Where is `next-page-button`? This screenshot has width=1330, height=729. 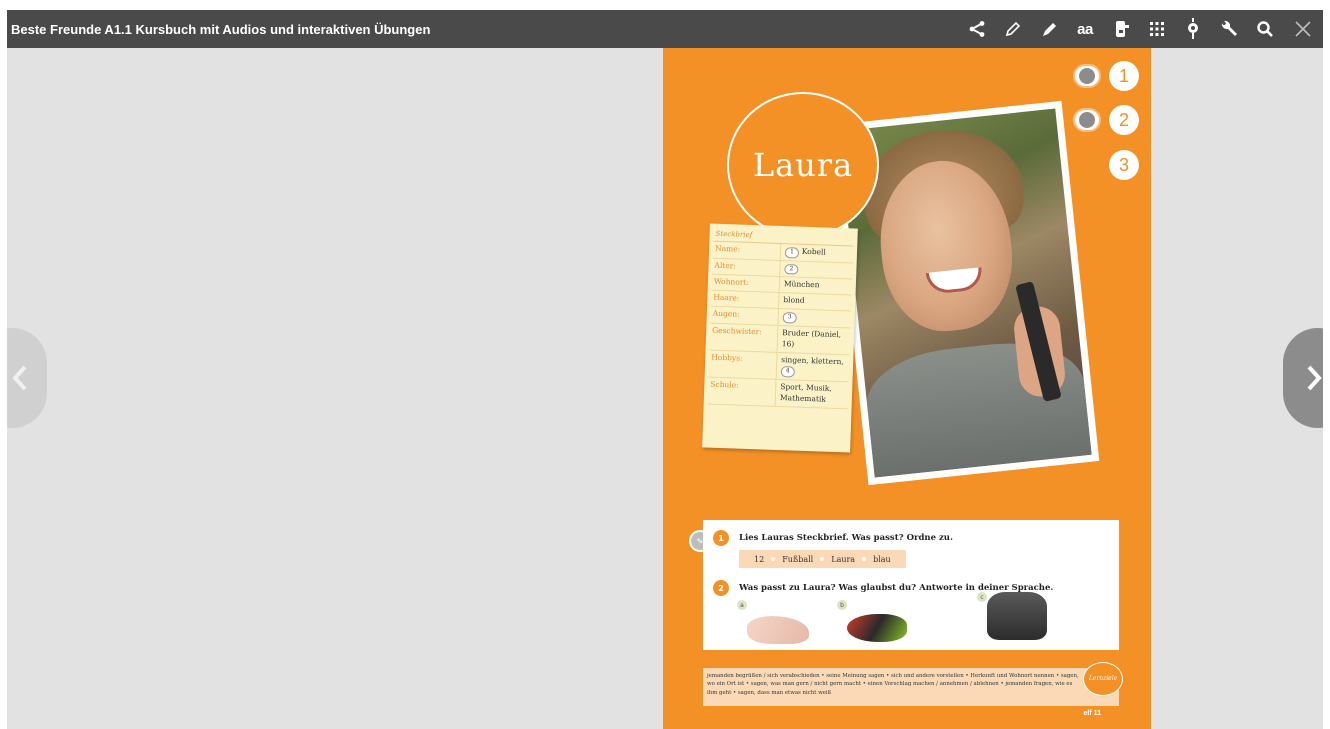
next-page-button is located at coordinates (1303, 378).